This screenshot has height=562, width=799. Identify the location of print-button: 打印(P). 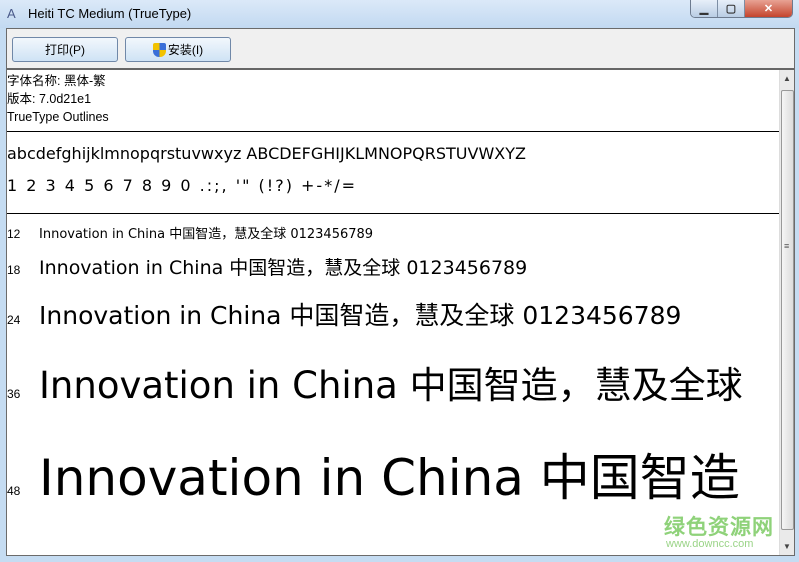
(65, 49).